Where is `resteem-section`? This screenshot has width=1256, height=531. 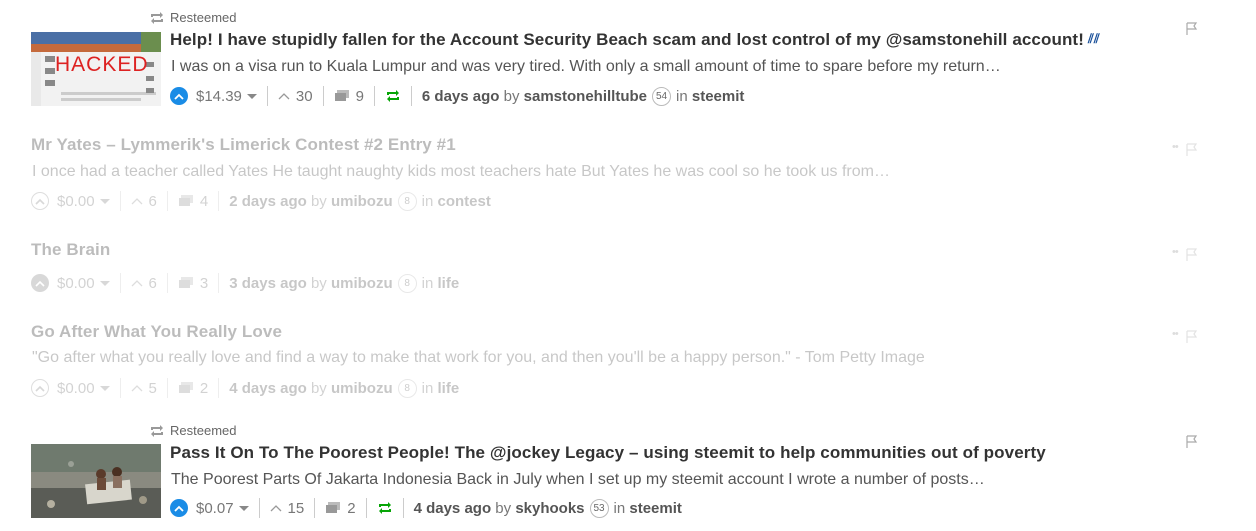
resteem-section is located at coordinates (385, 508).